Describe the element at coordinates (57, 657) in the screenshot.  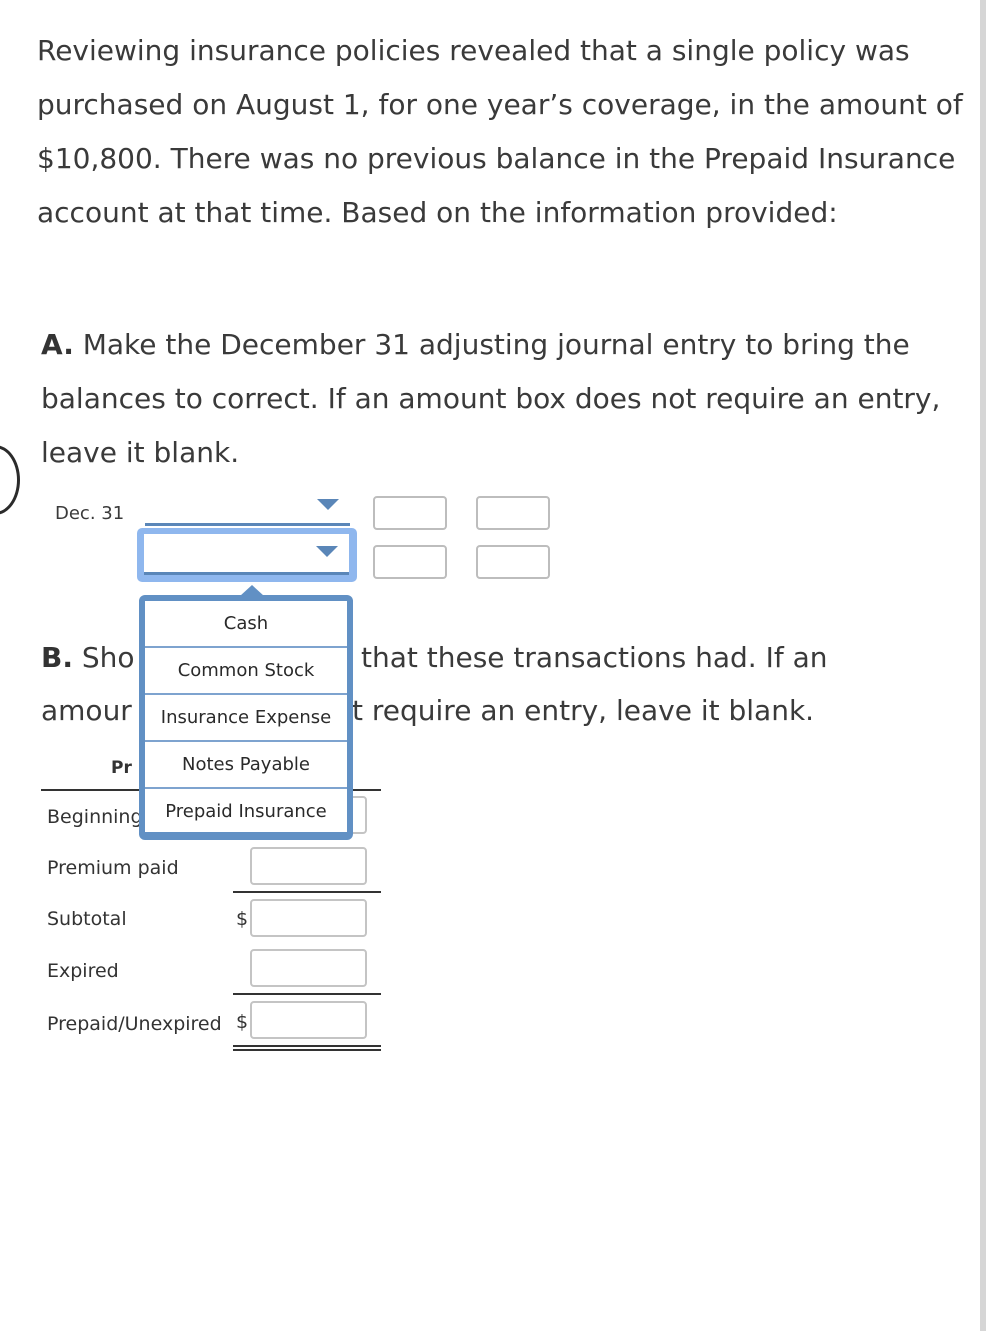
I see `part-b-label: B.` at that location.